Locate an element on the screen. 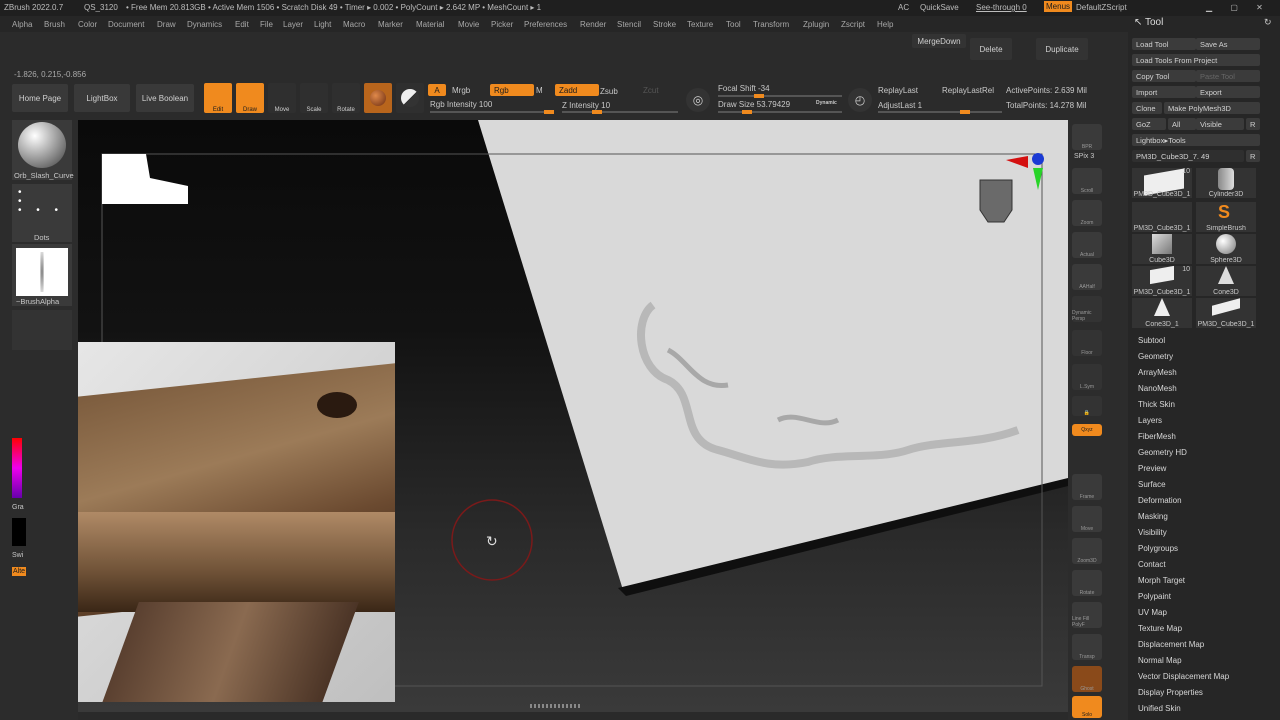 The height and width of the screenshot is (720, 1280). load-tool-button: Load Tool is located at coordinates (1164, 44).